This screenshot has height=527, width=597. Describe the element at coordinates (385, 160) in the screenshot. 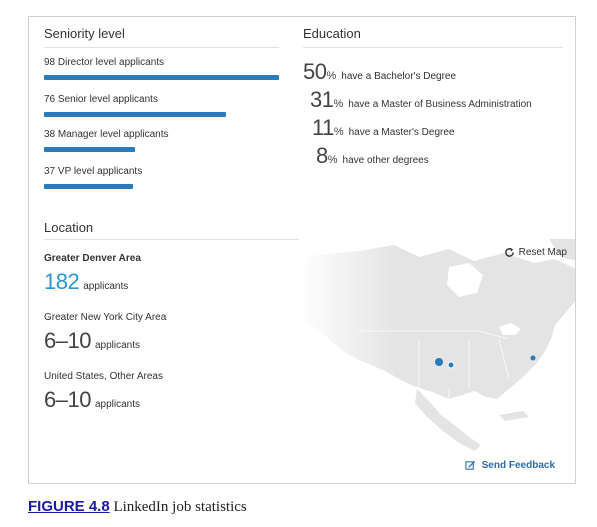

I see `education-degree-text: have other degrees` at that location.